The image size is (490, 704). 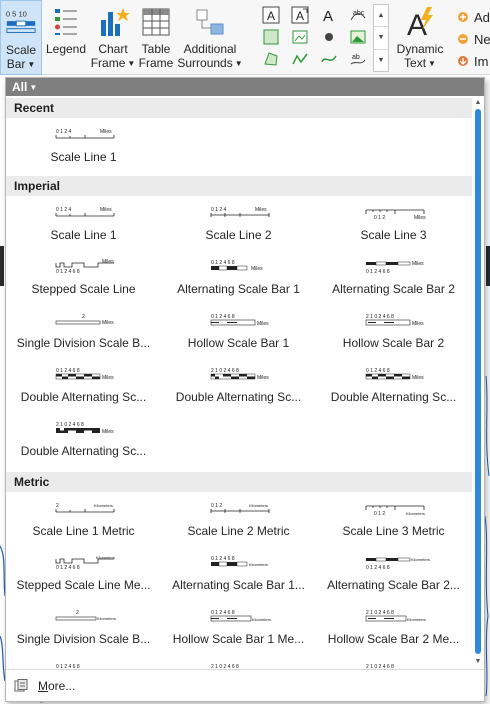 I want to click on polygon-icon, so click(x=270, y=59).